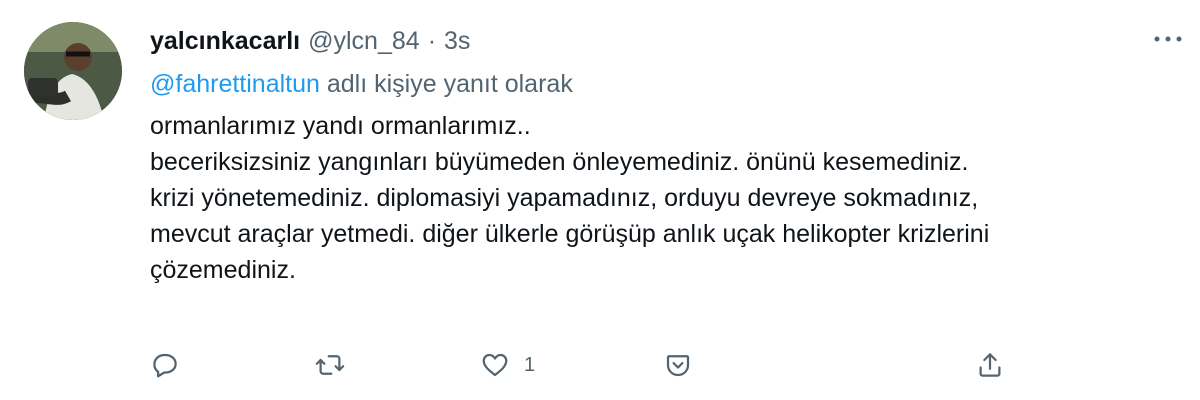 The height and width of the screenshot is (400, 1200). What do you see at coordinates (364, 41) in the screenshot?
I see `author-handle: @ylcn_84` at bounding box center [364, 41].